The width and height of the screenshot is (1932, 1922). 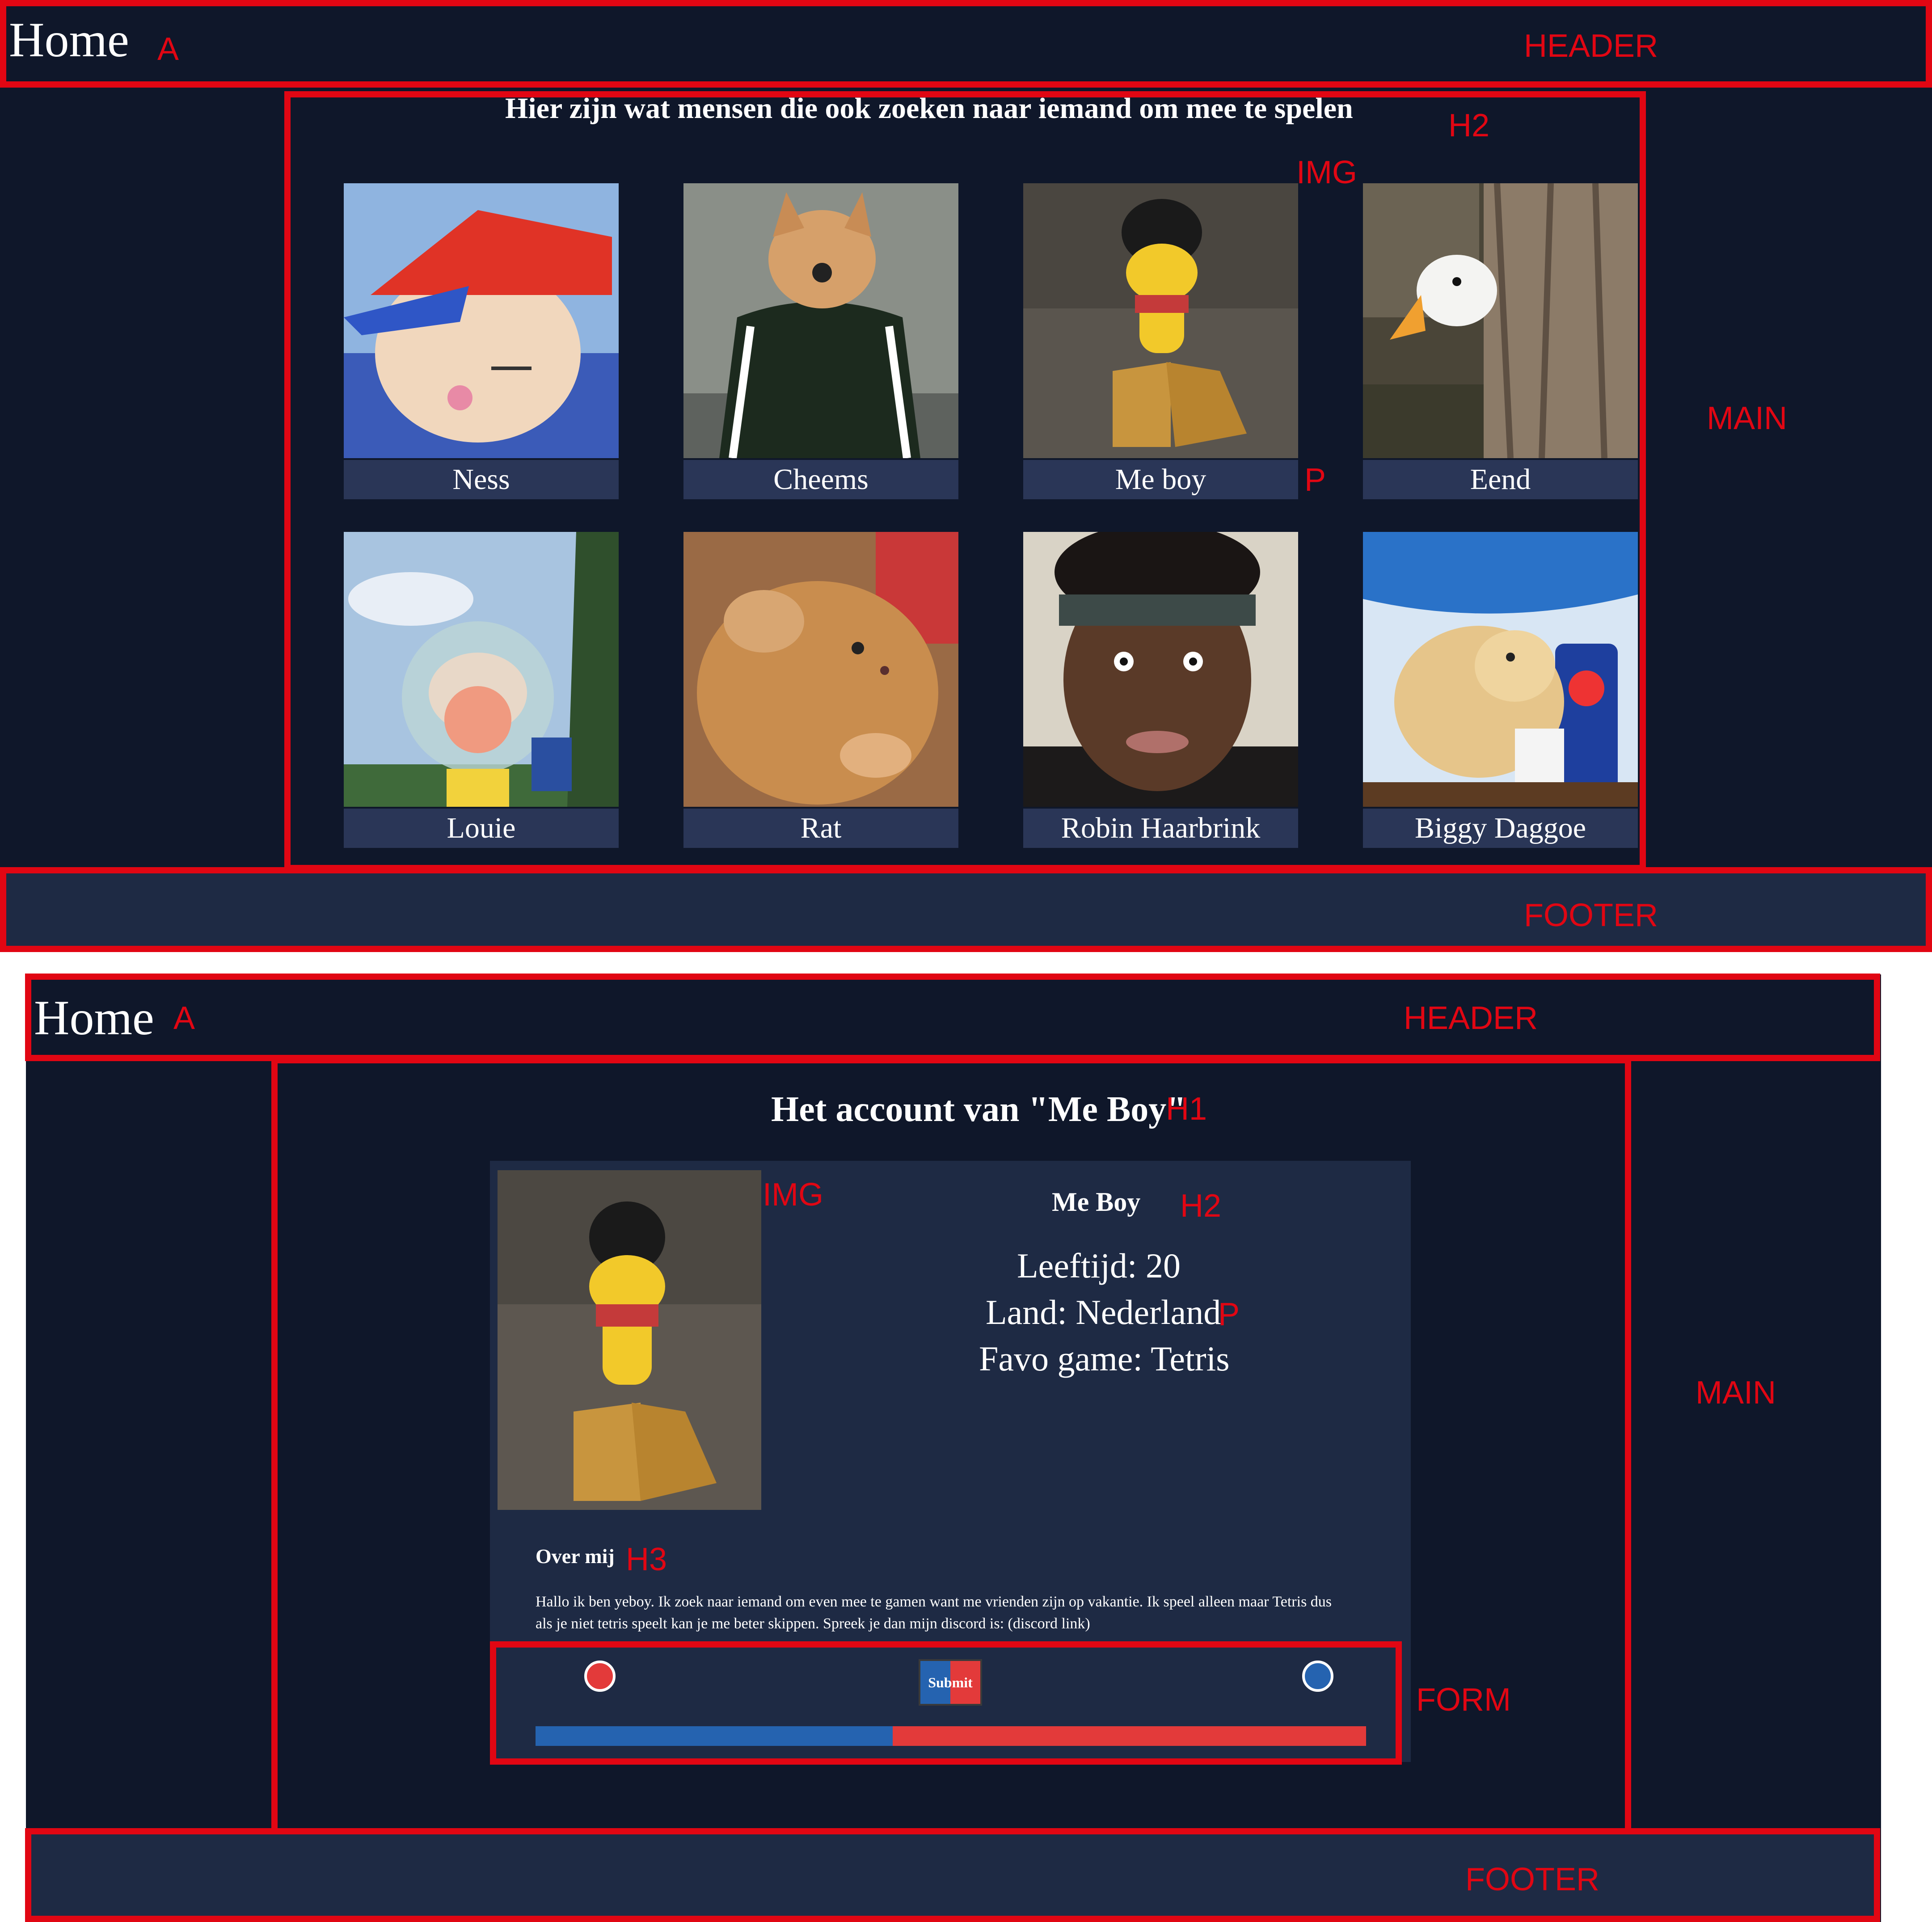 I want to click on page-title: Het account van "Me Boy", so click(x=978, y=1109).